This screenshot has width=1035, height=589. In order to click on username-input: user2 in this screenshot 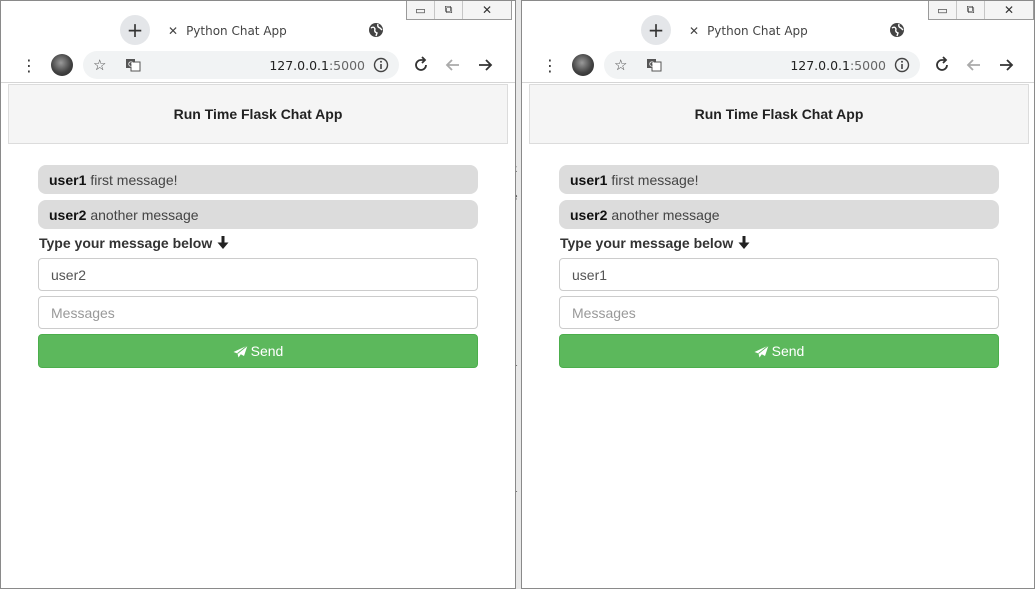, I will do `click(258, 274)`.